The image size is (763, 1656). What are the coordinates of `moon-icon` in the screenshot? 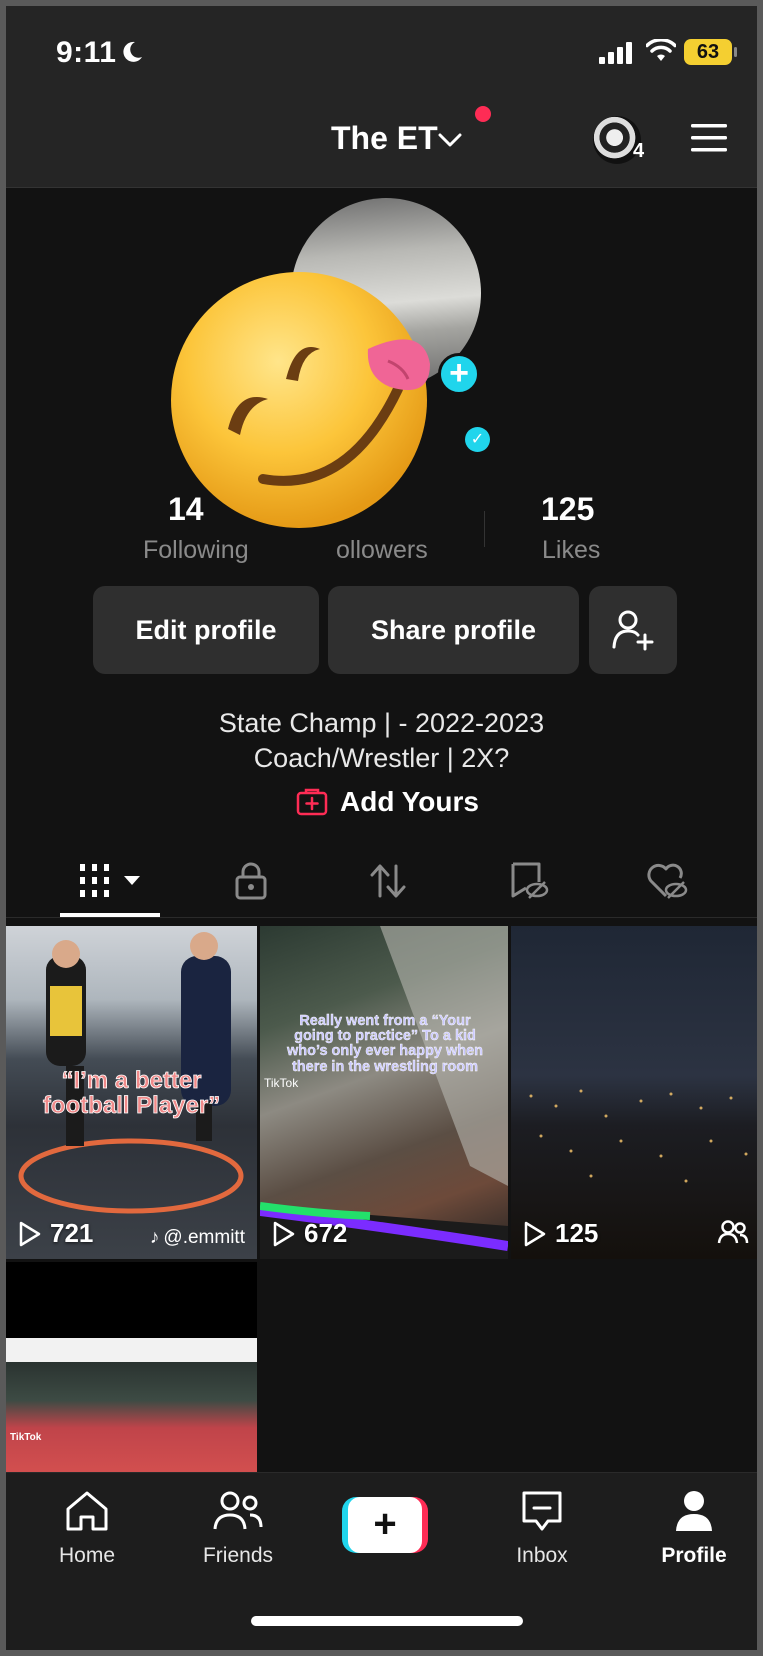 It's located at (132, 51).